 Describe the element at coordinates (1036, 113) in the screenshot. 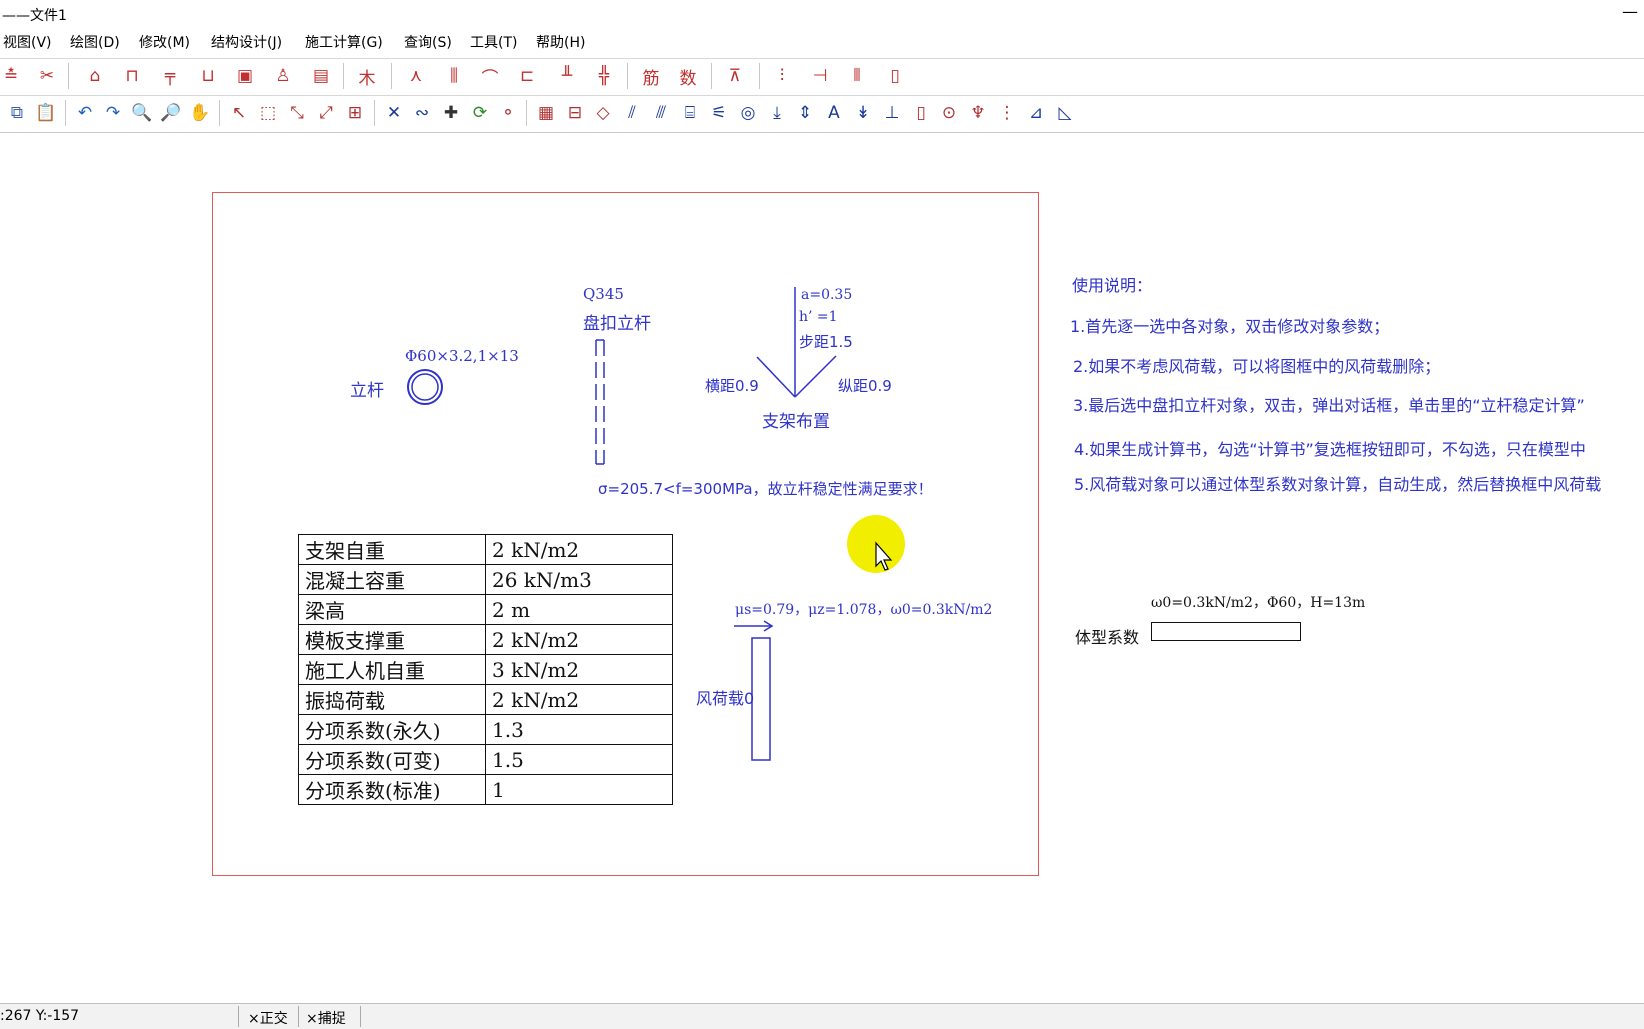

I see `angle-icon: ⊿` at that location.